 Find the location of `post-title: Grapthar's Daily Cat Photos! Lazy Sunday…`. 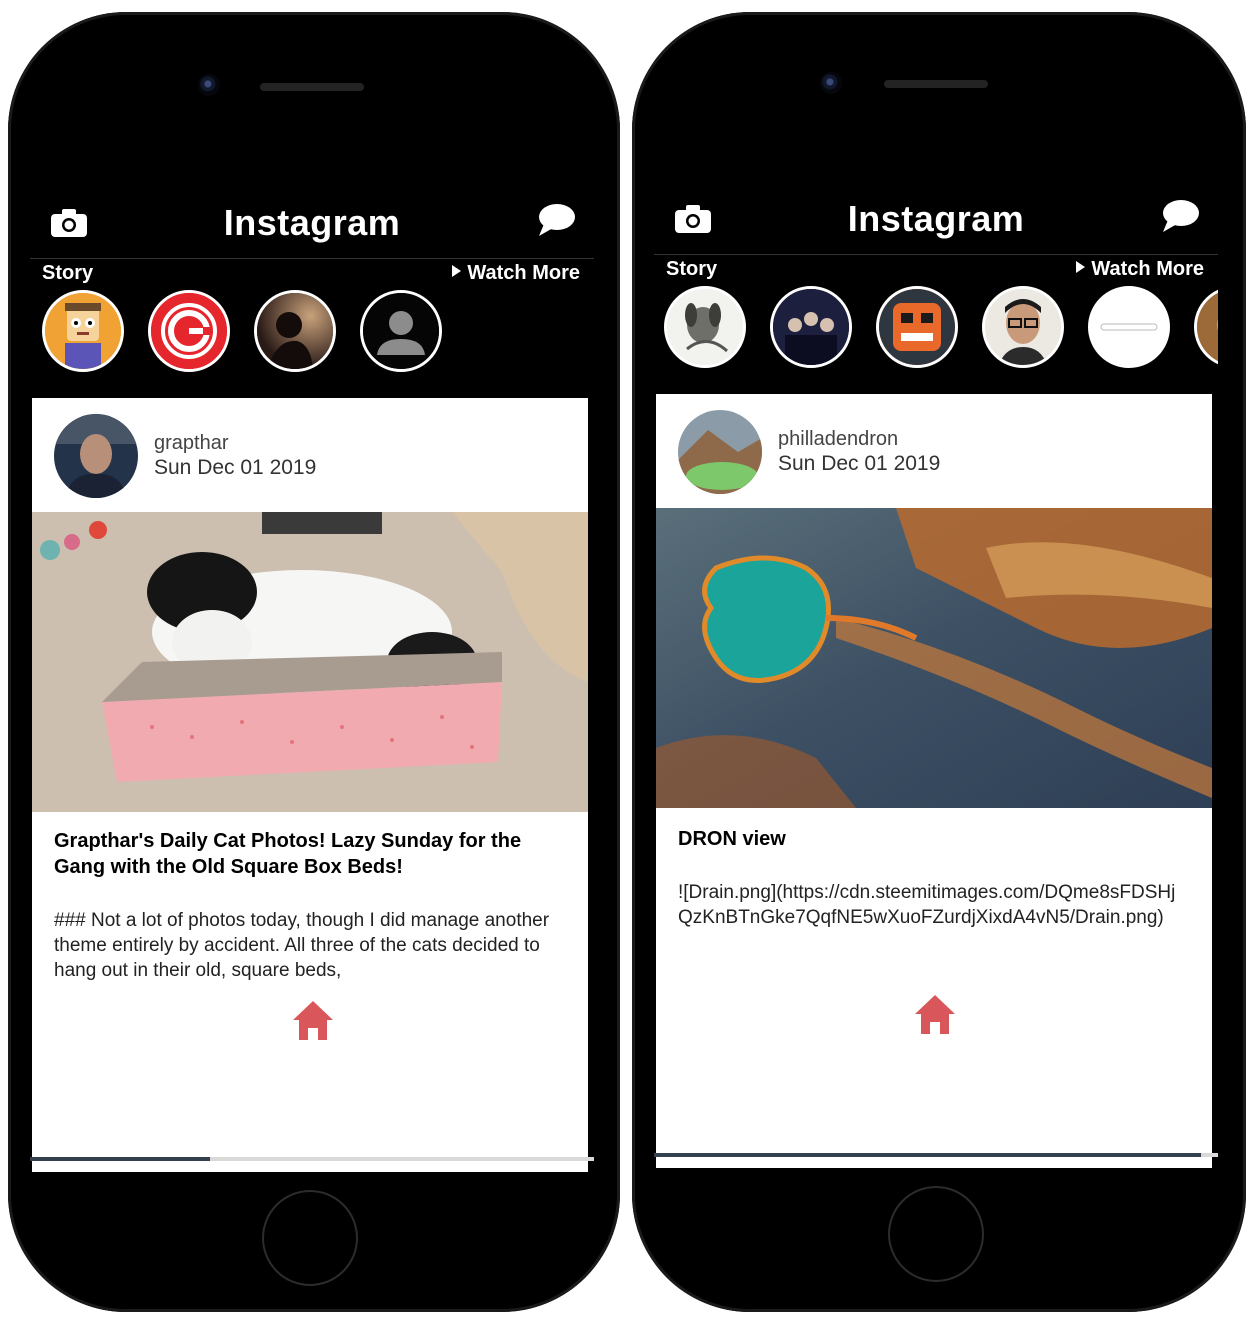

post-title: Grapthar's Daily Cat Photos! Lazy Sunday… is located at coordinates (288, 854).